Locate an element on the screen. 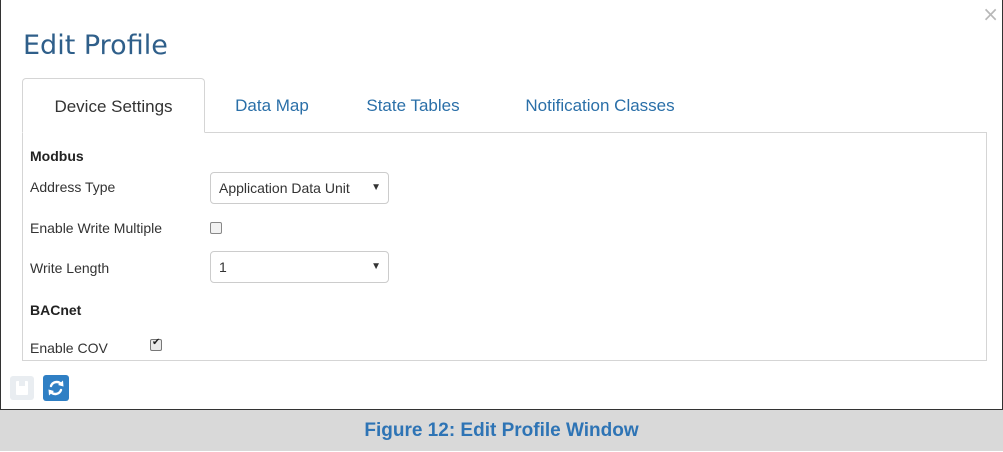 Image resolution: width=1003 pixels, height=452 pixels. tab-state-tables: State Tables is located at coordinates (413, 105).